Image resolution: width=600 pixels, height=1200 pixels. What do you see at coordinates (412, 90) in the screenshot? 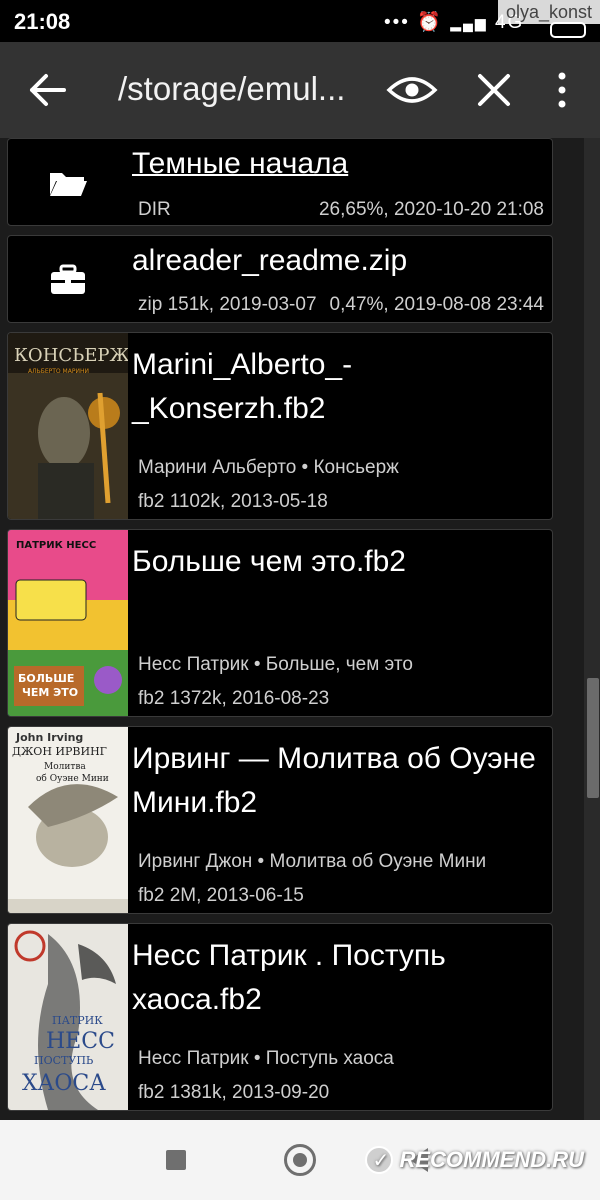
I see `eye-icon` at bounding box center [412, 90].